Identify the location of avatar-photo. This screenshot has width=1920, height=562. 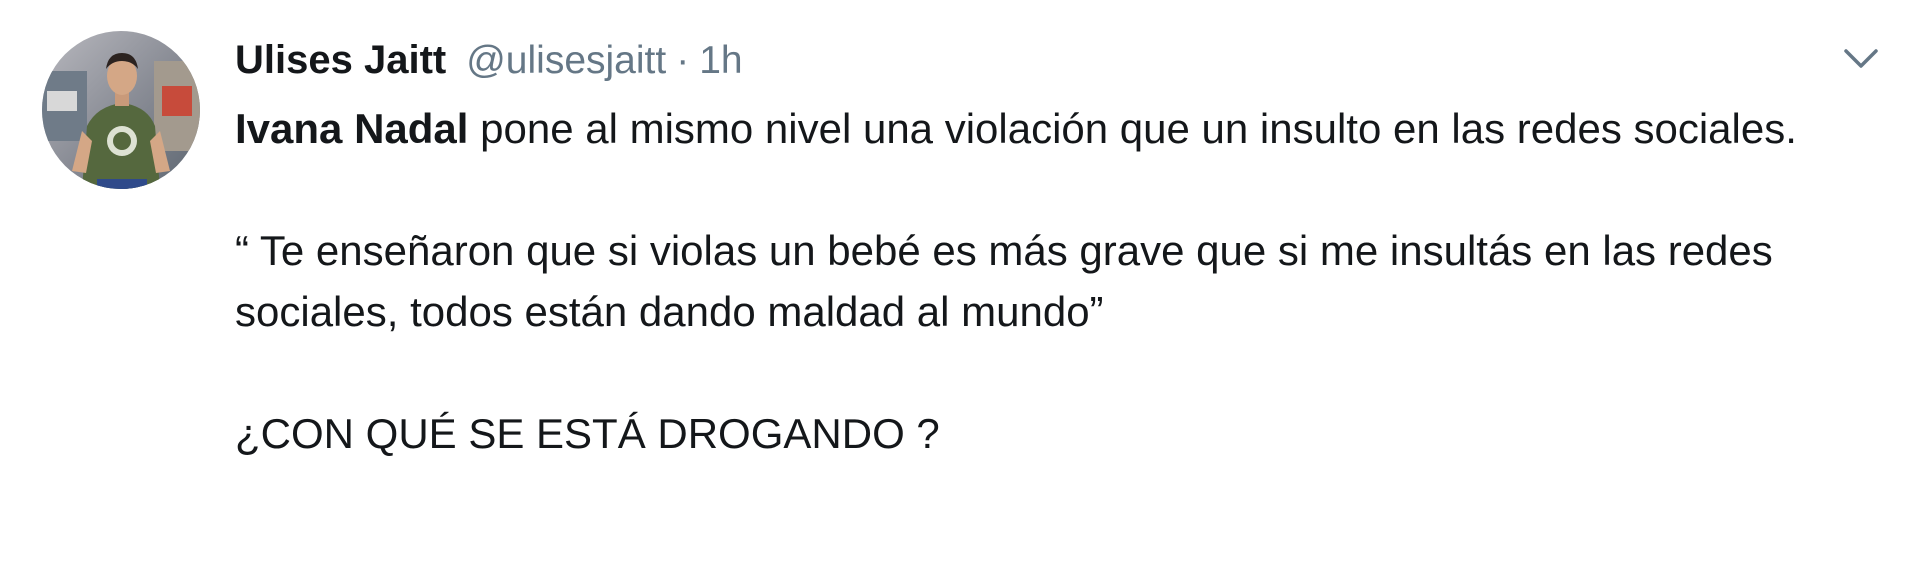
(121, 110).